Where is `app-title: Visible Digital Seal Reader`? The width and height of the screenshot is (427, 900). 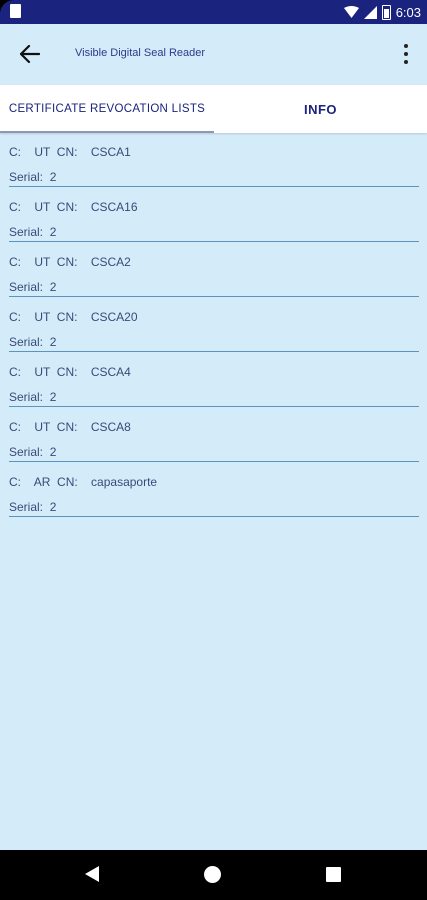
app-title: Visible Digital Seal Reader is located at coordinates (140, 53).